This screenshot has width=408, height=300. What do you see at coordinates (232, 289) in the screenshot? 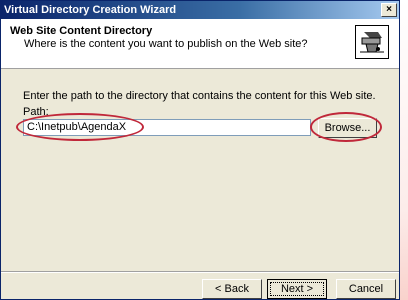
I see `back-button: < Back` at bounding box center [232, 289].